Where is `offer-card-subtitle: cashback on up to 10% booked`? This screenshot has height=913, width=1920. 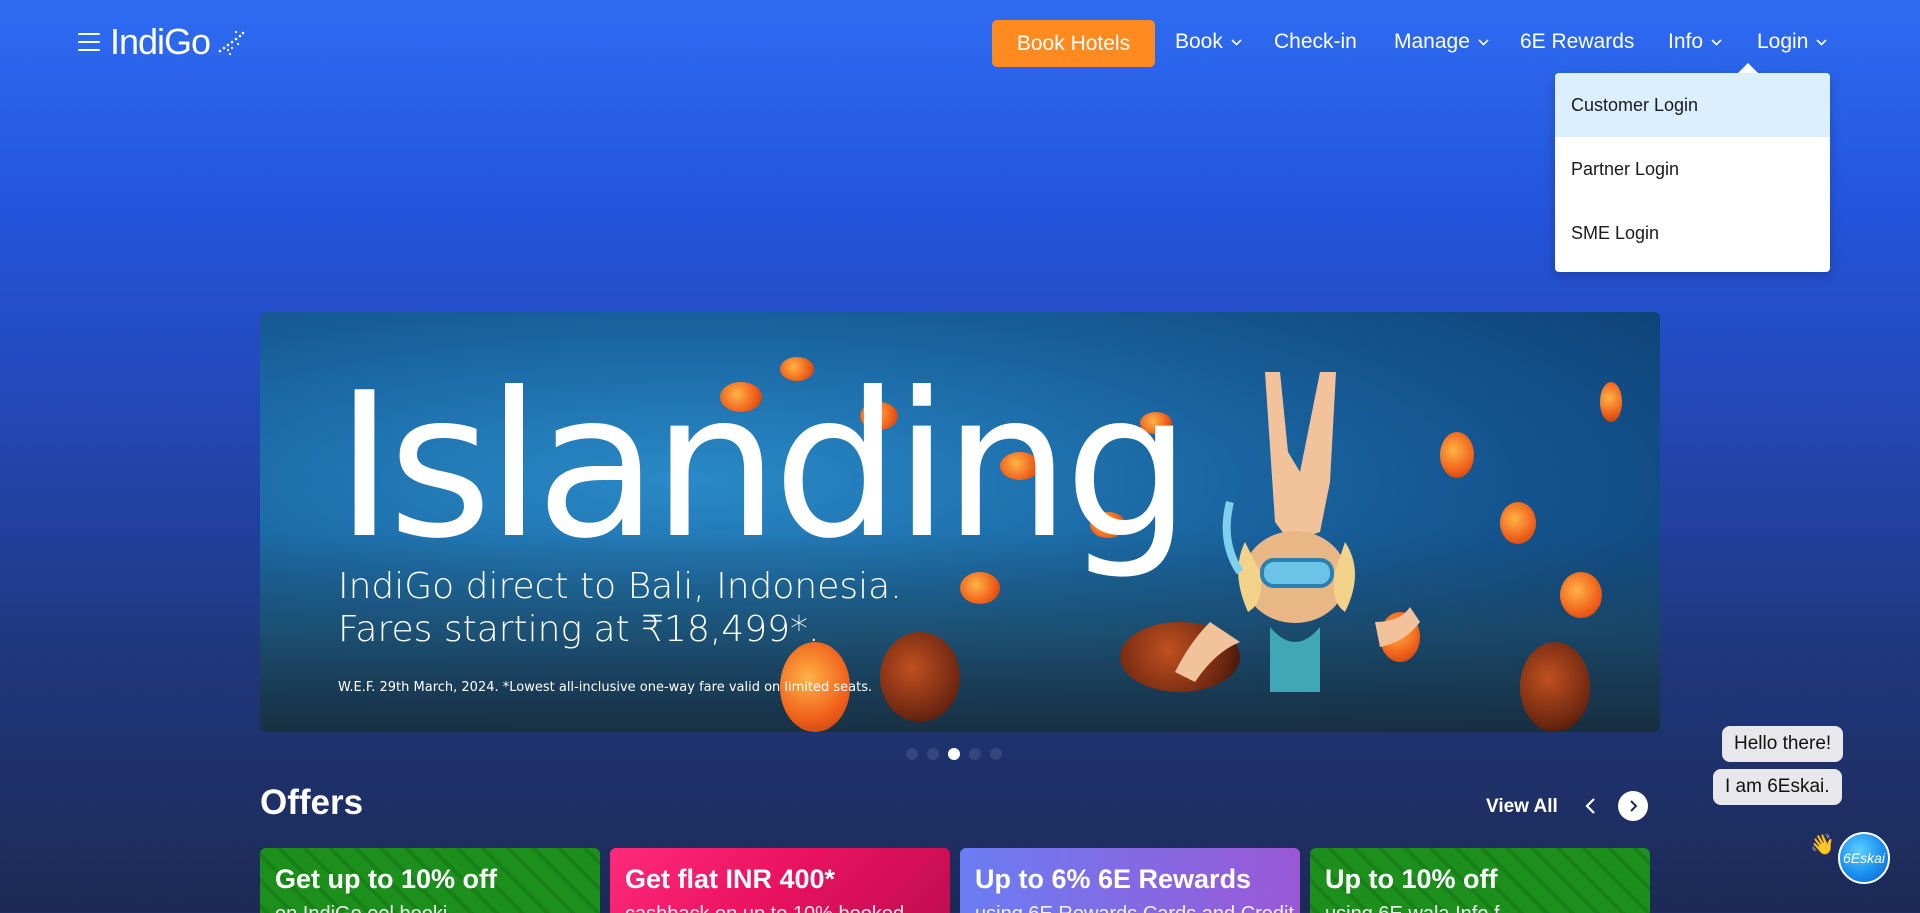
offer-card-subtitle: cashback on up to 10% booked is located at coordinates (780, 908).